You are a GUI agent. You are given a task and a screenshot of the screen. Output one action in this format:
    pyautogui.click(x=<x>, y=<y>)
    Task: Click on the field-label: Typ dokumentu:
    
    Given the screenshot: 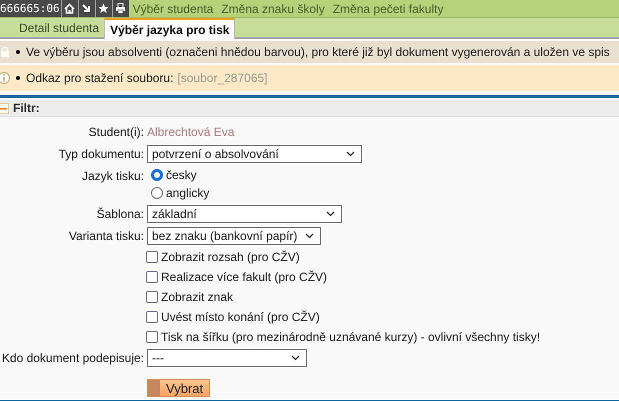 What is the action you would take?
    pyautogui.click(x=101, y=154)
    